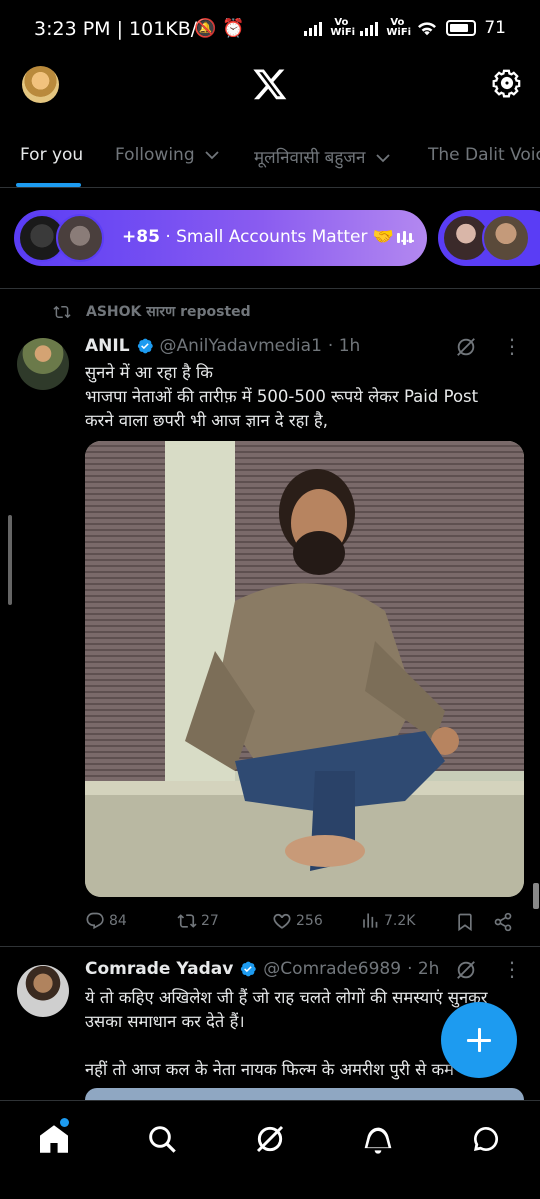  What do you see at coordinates (205, 28) in the screenshot?
I see `mute-icon: 🔕` at bounding box center [205, 28].